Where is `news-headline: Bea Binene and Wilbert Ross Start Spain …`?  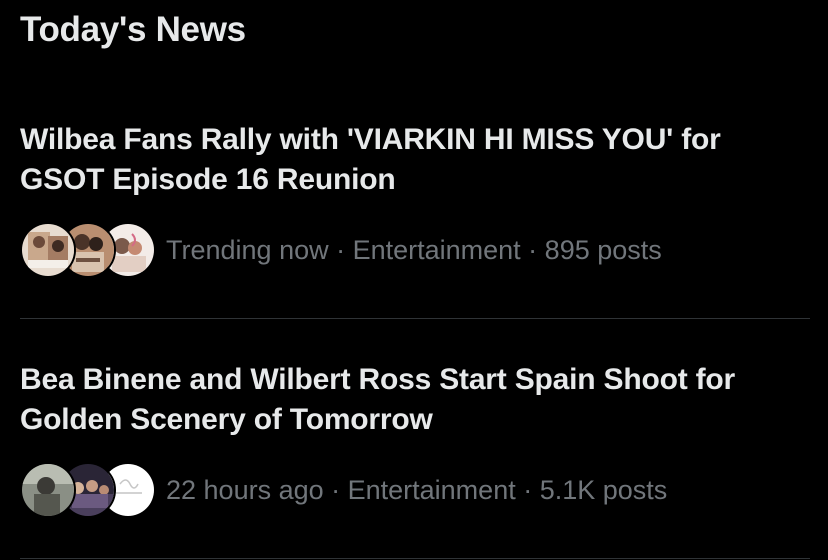
news-headline: Bea Binene and Wilbert Ross Start Spain … is located at coordinates (415, 400).